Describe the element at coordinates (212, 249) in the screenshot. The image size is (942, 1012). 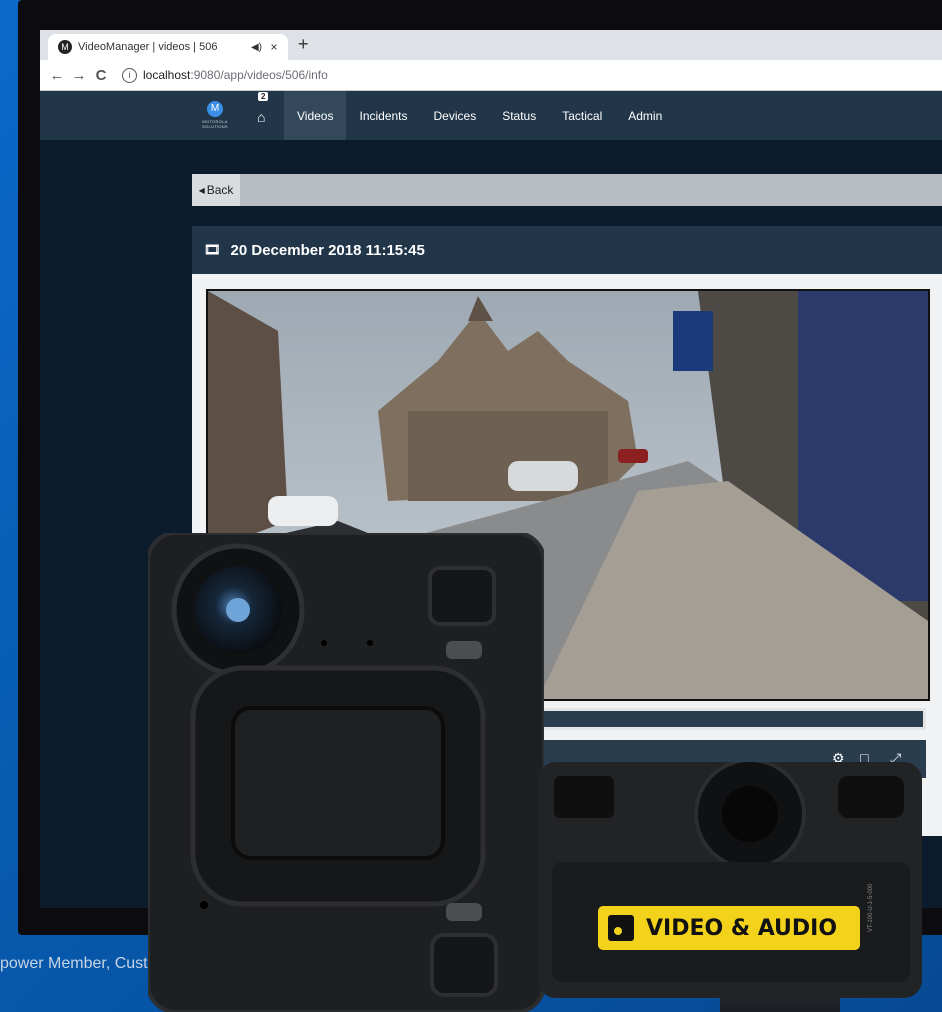
I see `film-icon: 🎞` at that location.